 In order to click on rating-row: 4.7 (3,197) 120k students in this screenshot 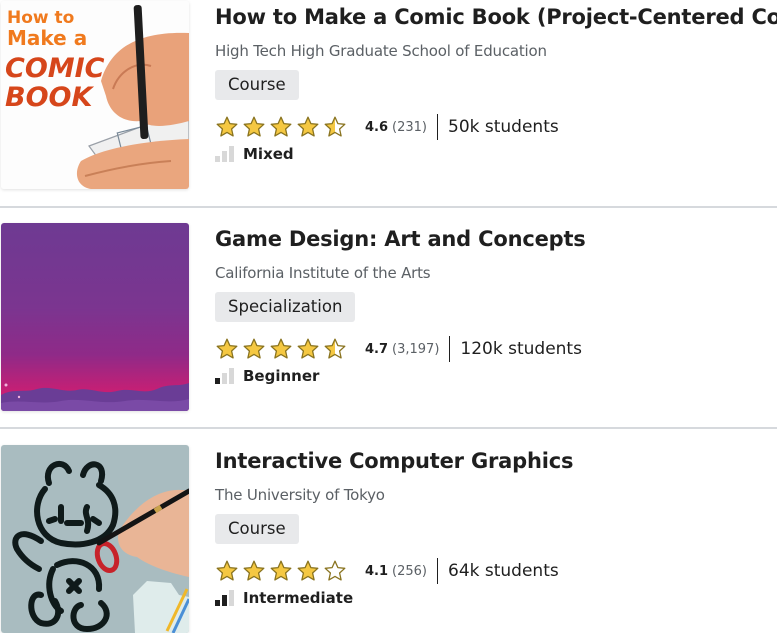, I will do `click(398, 349)`.